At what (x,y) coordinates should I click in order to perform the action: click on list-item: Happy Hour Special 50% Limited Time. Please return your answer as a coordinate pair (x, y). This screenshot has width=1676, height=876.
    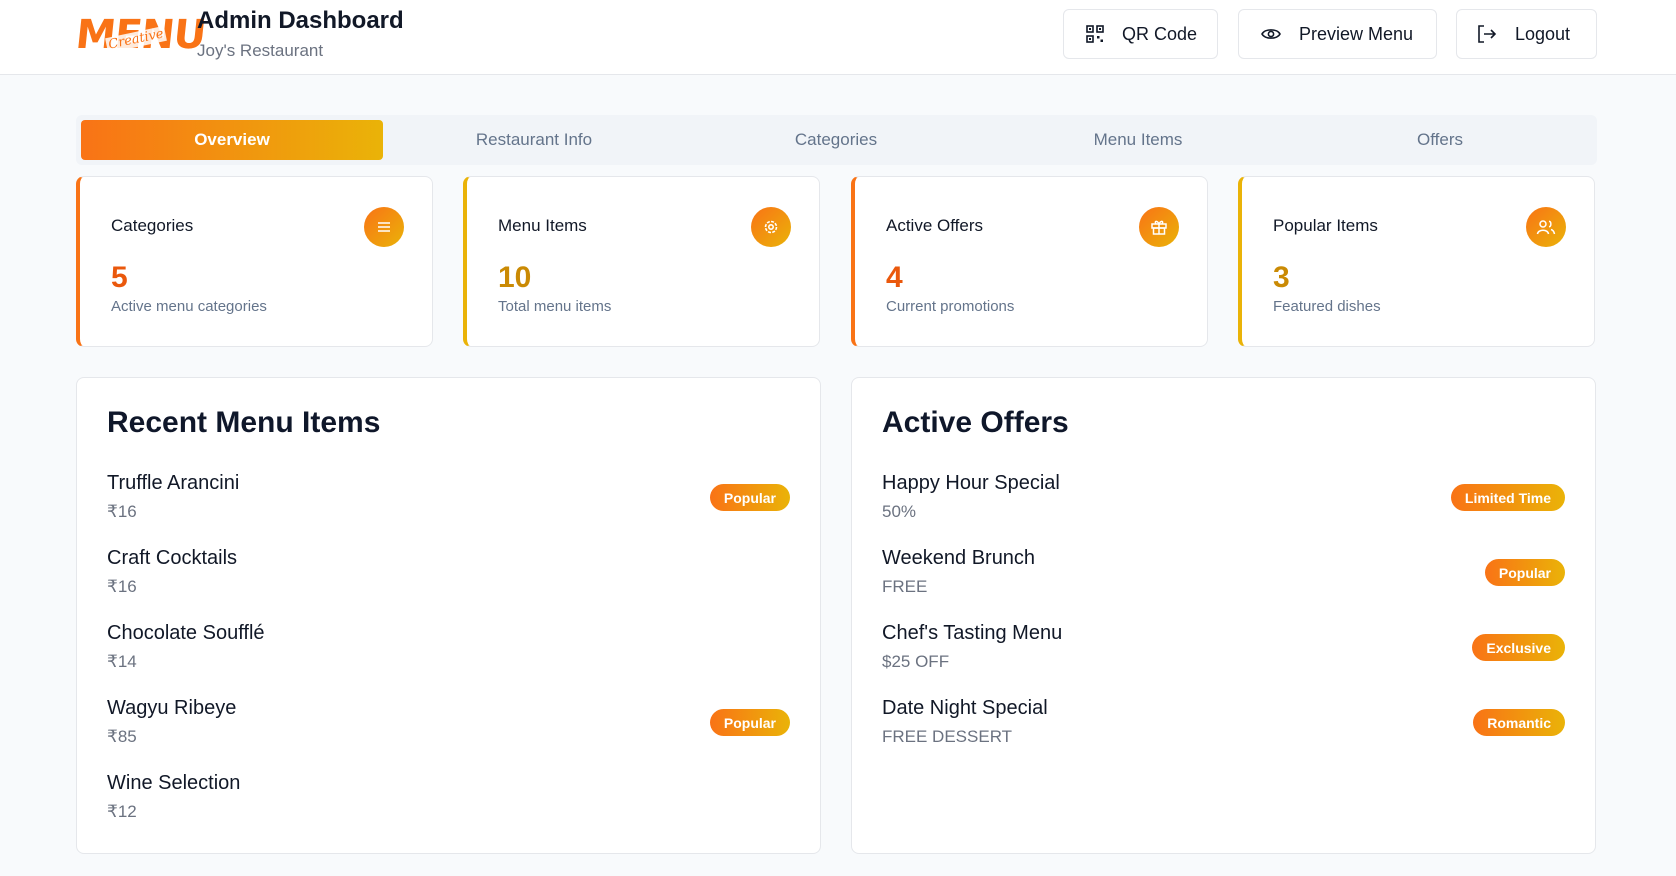
    Looking at the image, I should click on (1223, 502).